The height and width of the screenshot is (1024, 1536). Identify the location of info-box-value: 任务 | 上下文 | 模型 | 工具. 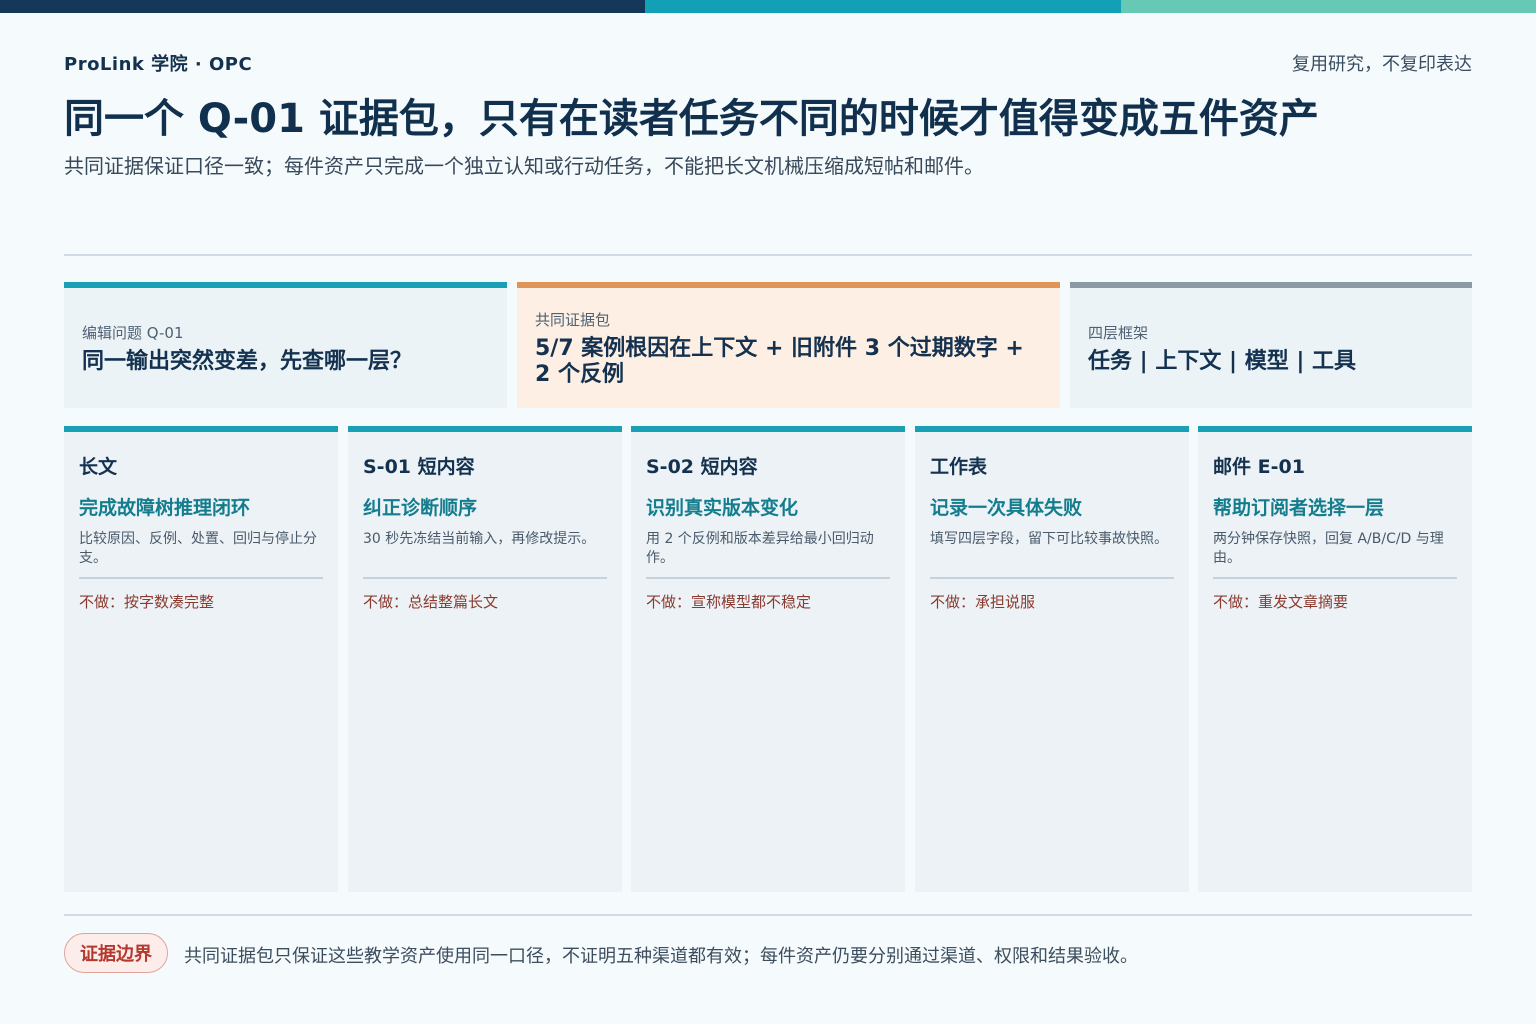
(1222, 361).